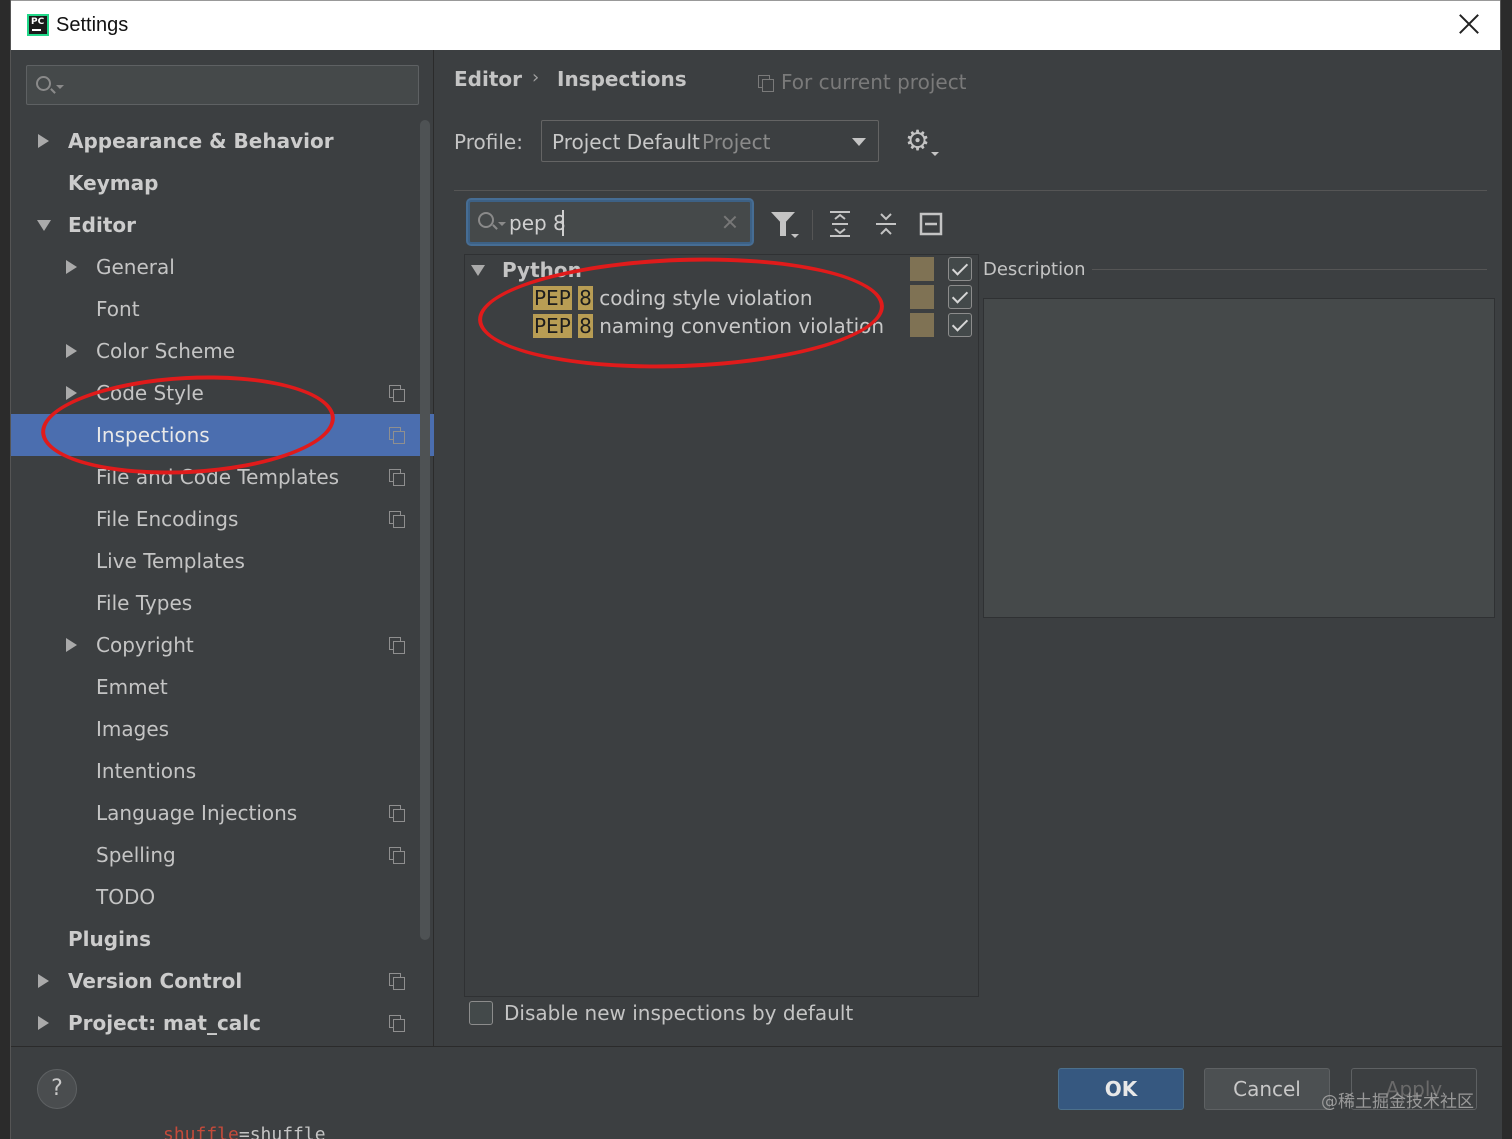 The height and width of the screenshot is (1139, 1512). What do you see at coordinates (102, 225) in the screenshot?
I see `sidebar-item-label: Editor` at bounding box center [102, 225].